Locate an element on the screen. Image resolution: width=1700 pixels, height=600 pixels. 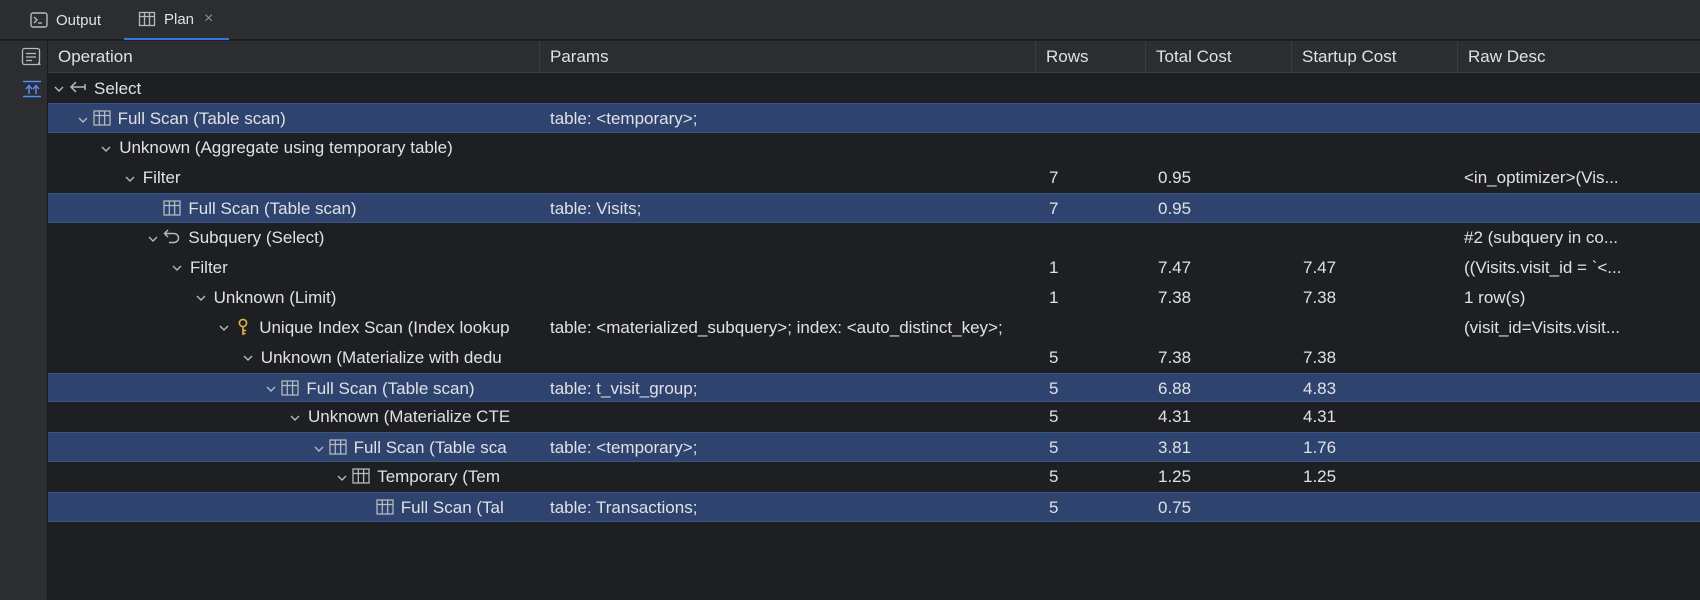
column-header-operation: Operation is located at coordinates (294, 57).